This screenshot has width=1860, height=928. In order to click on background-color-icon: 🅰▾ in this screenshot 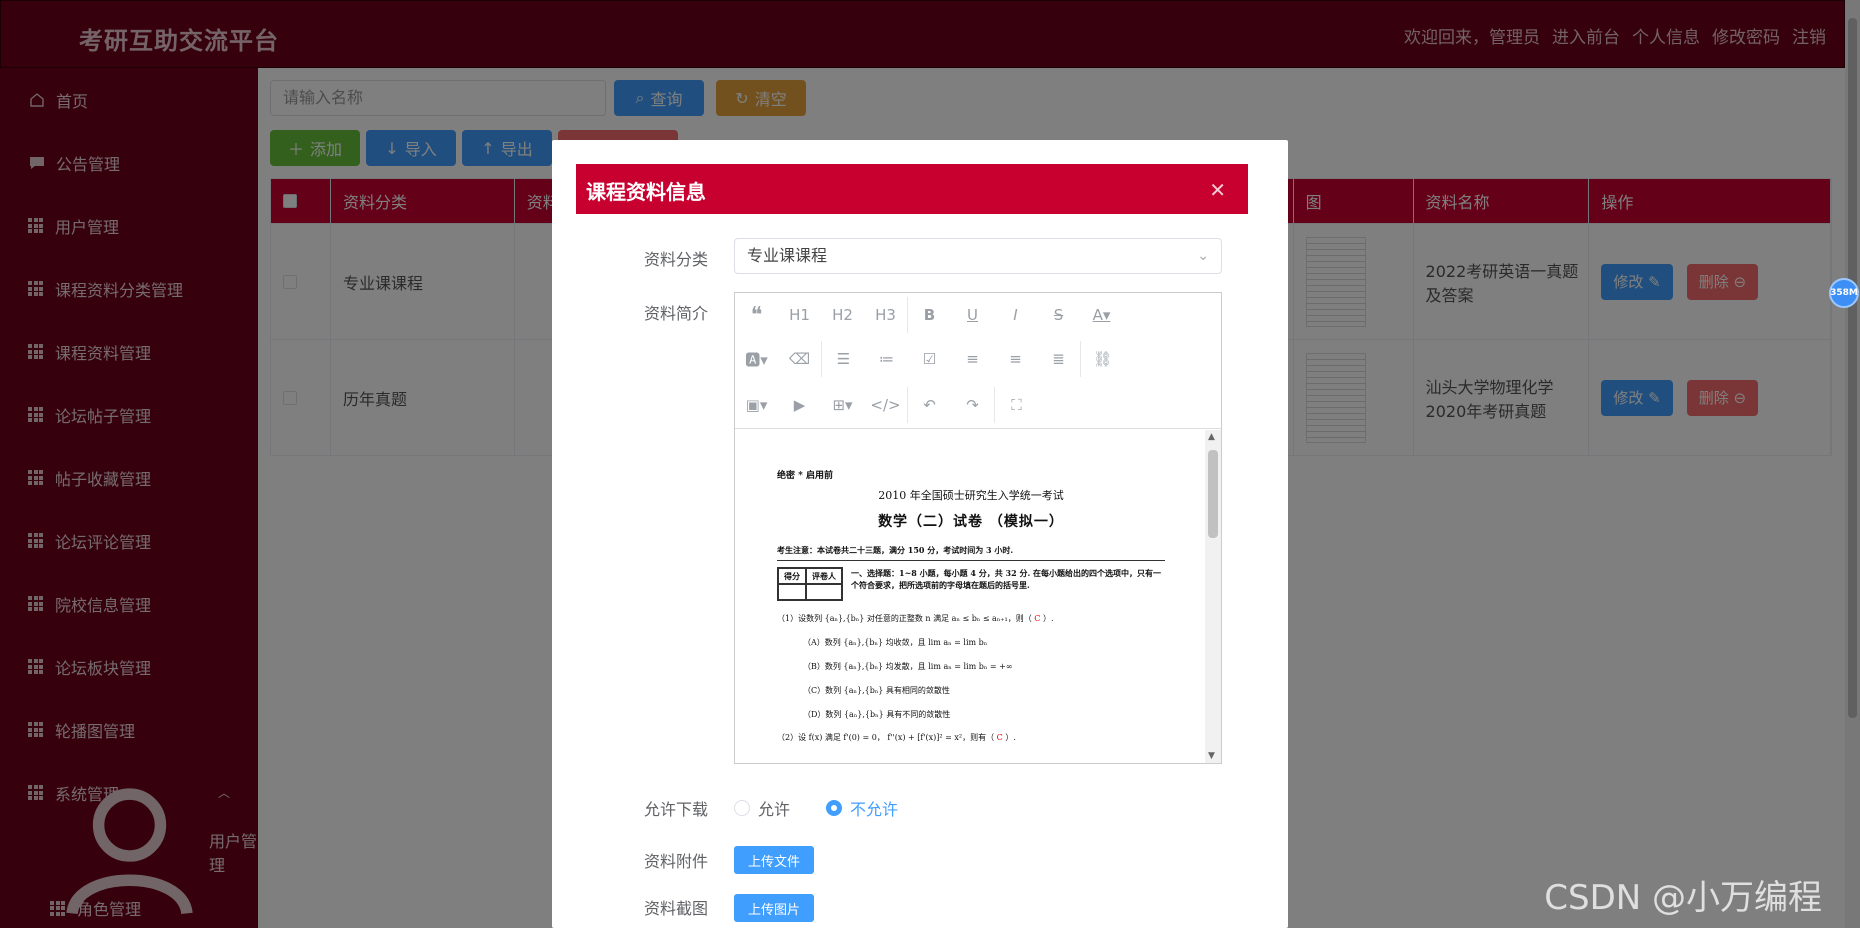, I will do `click(756, 359)`.